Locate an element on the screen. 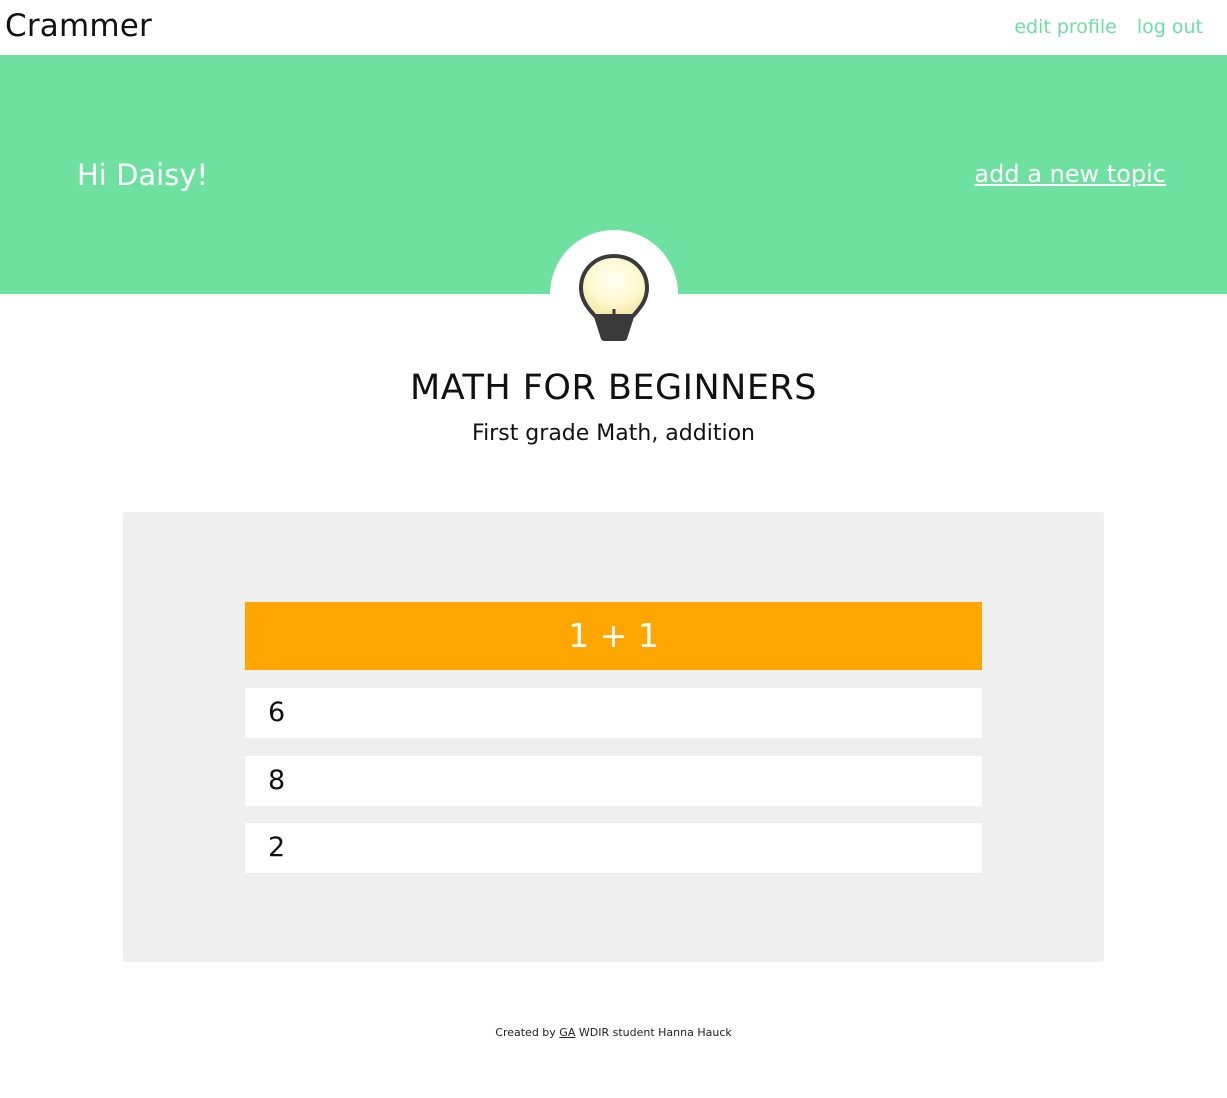 The image size is (1227, 1098). footer-prefix: Created by is located at coordinates (525, 1032).